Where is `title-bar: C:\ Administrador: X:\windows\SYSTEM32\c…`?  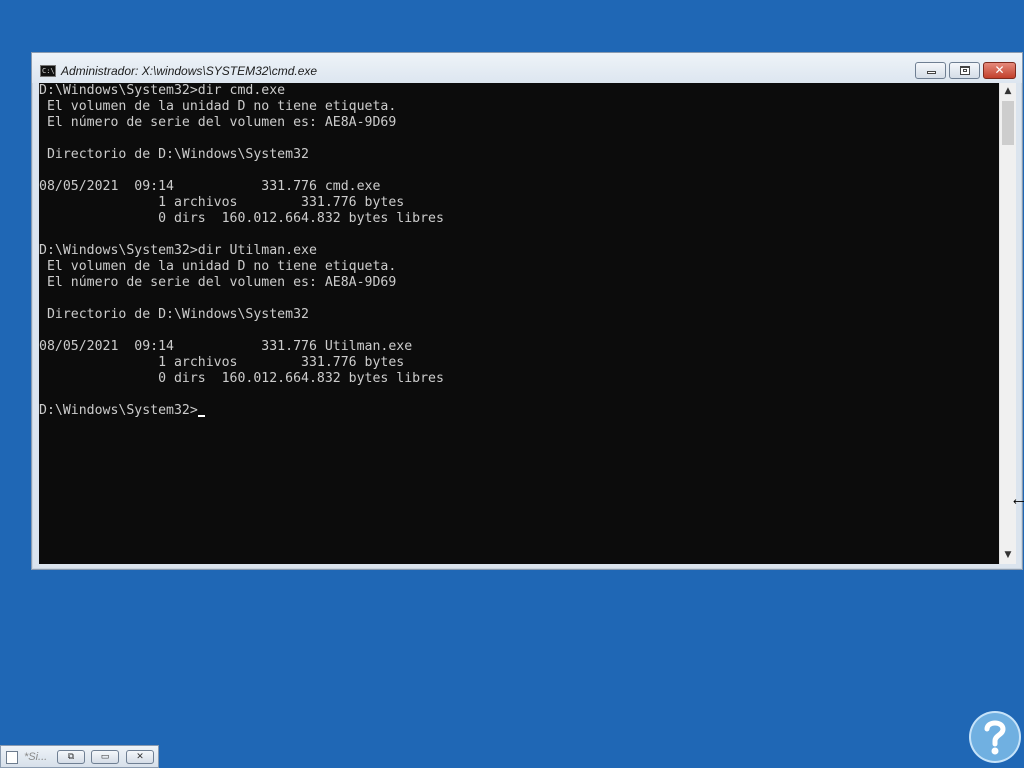
title-bar: C:\ Administrador: X:\windows\SYSTEM32\c… is located at coordinates (527, 68).